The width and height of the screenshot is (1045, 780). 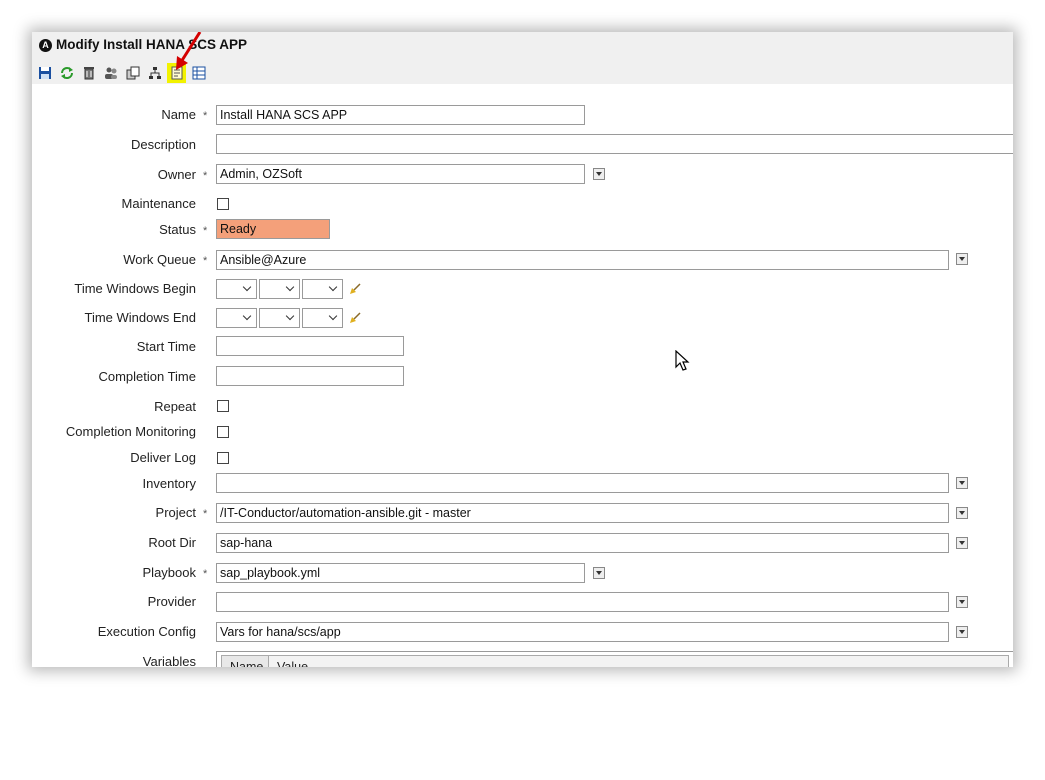 What do you see at coordinates (582, 602) in the screenshot?
I see `provider-input` at bounding box center [582, 602].